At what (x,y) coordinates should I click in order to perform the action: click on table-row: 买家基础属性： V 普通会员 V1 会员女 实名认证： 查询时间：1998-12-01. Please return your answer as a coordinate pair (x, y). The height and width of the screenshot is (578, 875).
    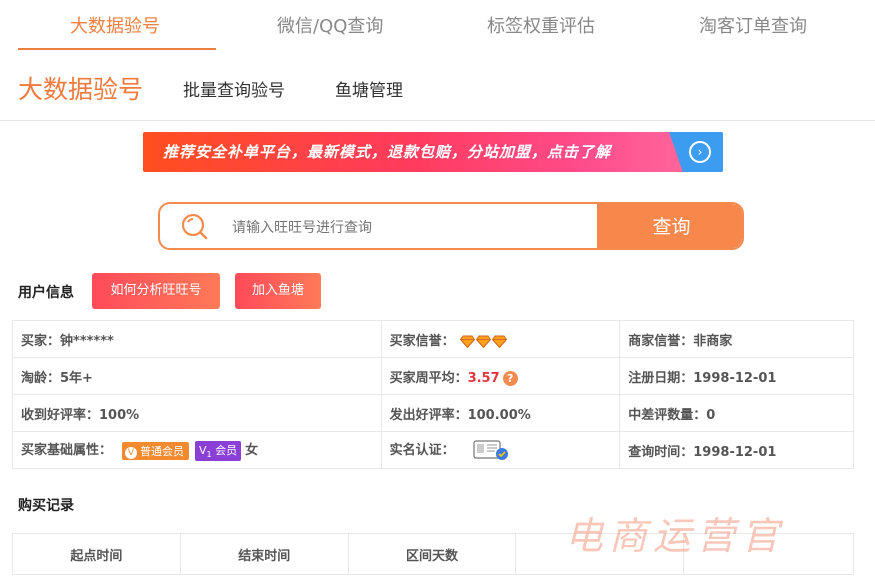
    Looking at the image, I should click on (433, 450).